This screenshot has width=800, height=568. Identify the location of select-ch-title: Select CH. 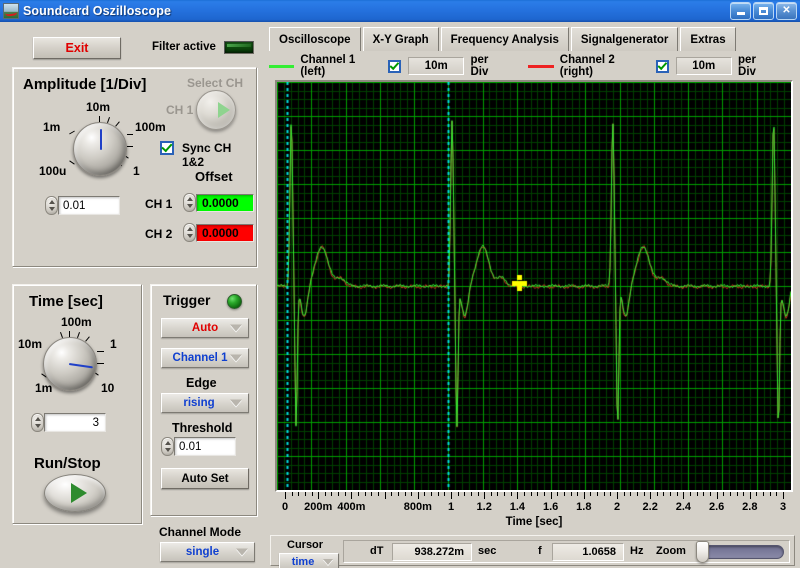
(215, 83).